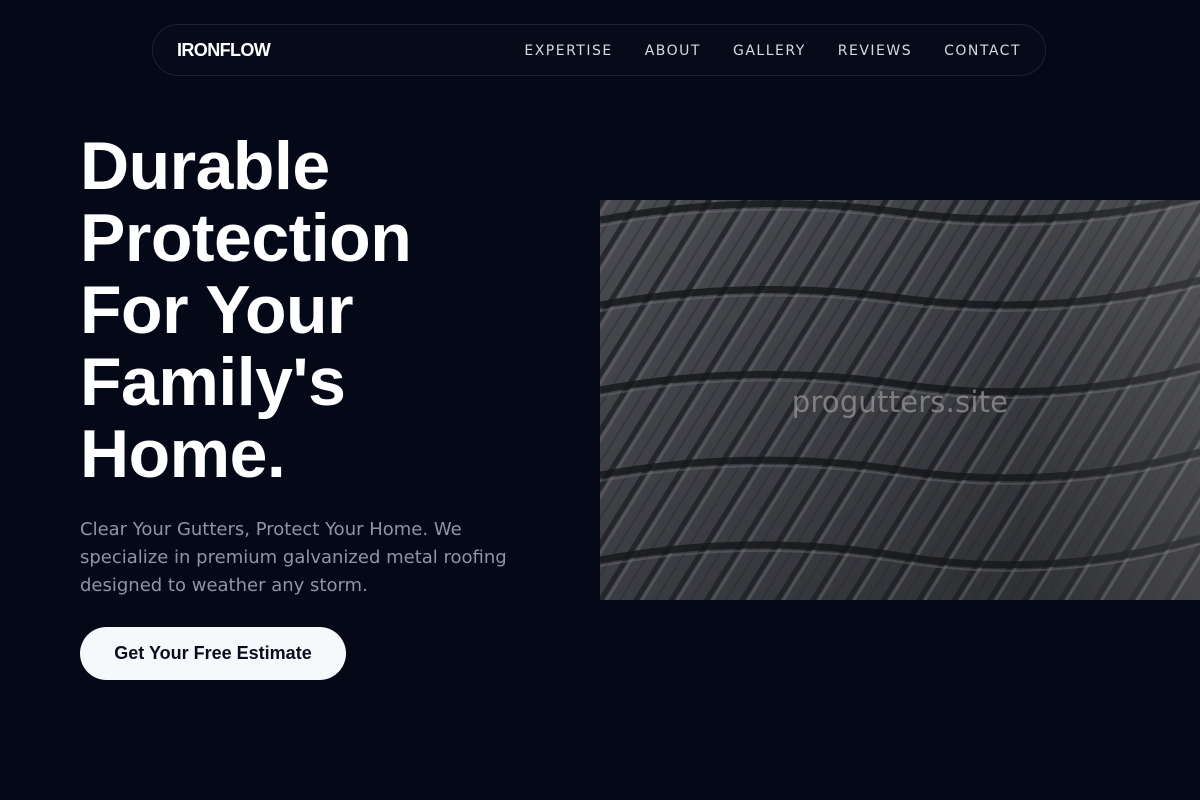 The height and width of the screenshot is (800, 1200). I want to click on nav-link-gallery: GALLERY, so click(769, 51).